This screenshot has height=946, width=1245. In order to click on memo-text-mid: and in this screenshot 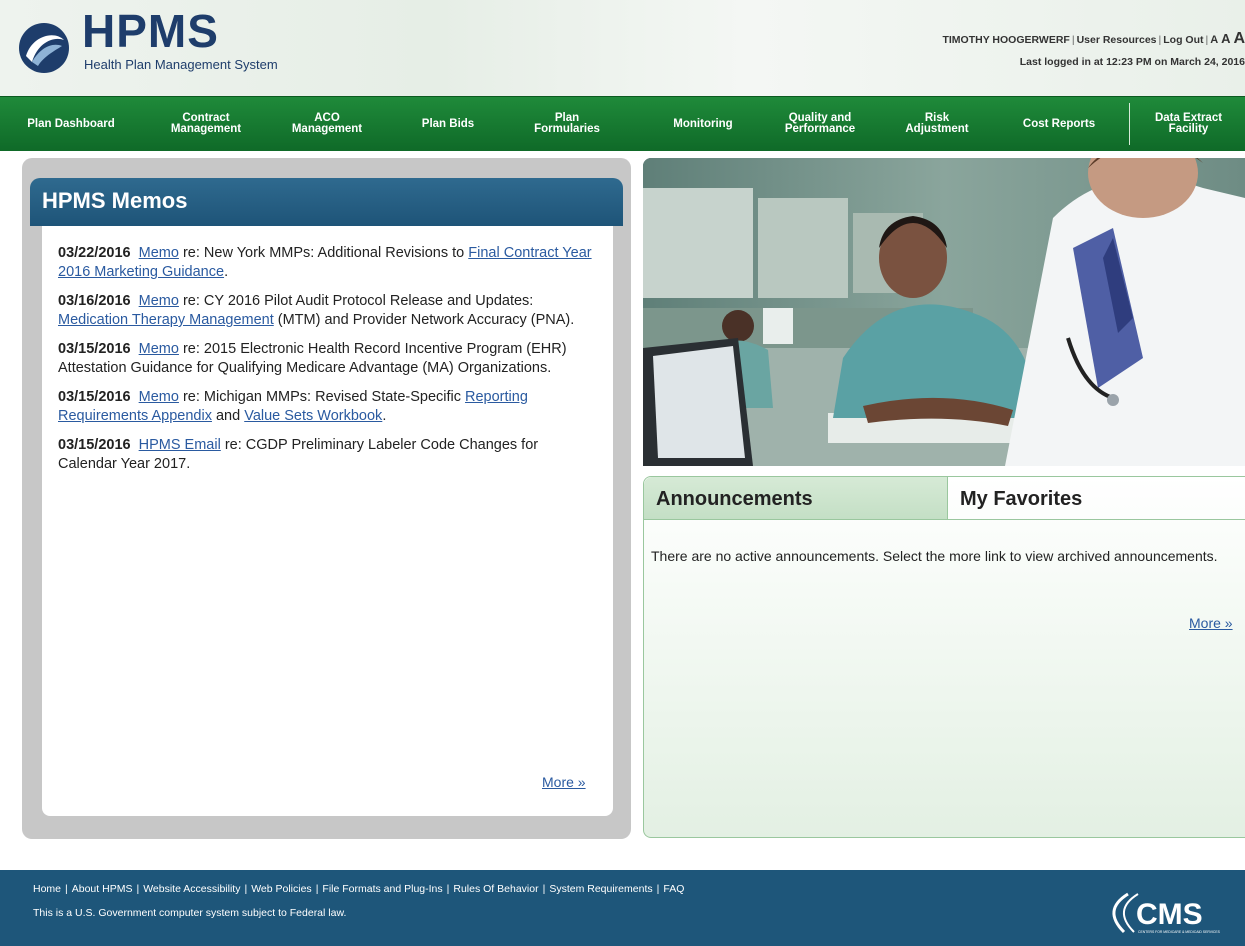, I will do `click(228, 416)`.